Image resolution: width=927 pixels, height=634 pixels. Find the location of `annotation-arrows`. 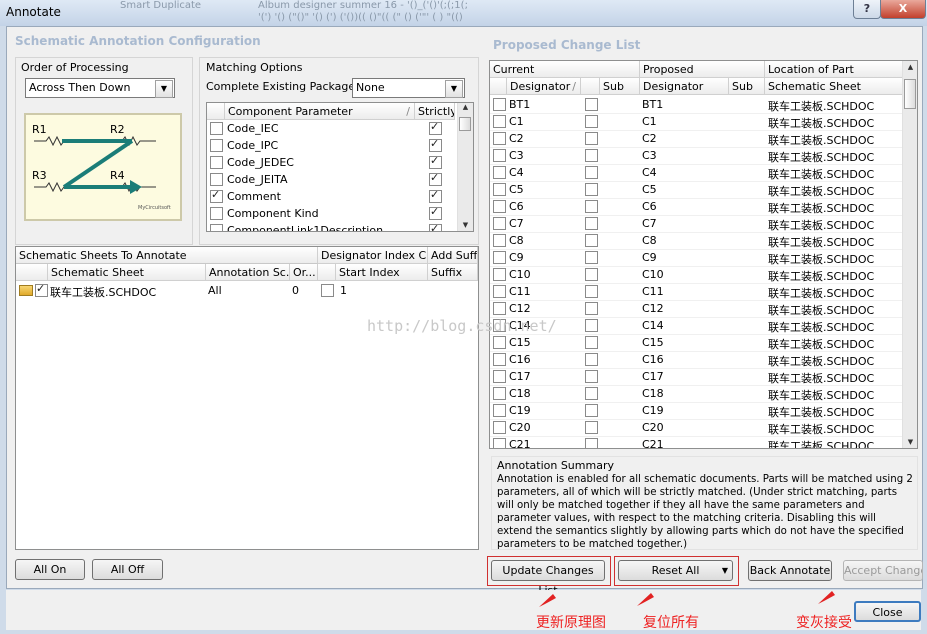

annotation-arrows is located at coordinates (687, 599).